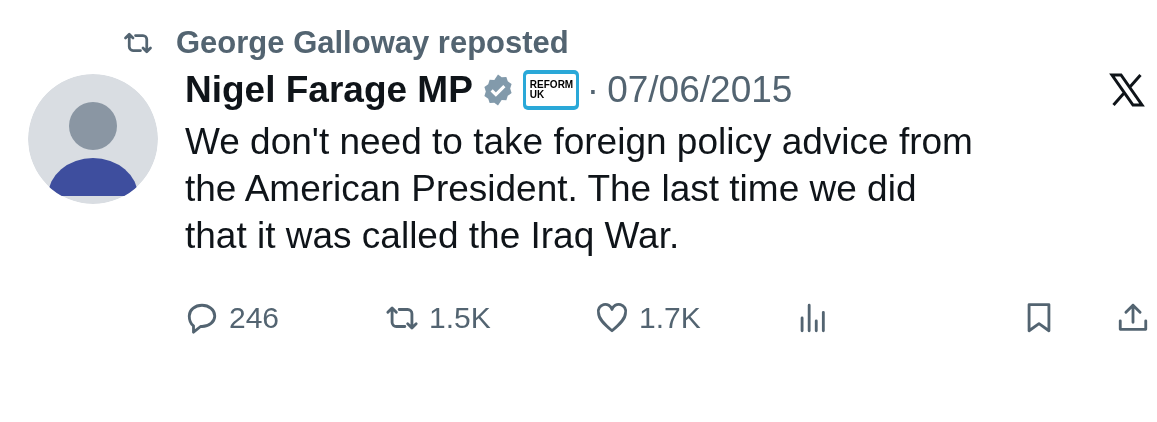 The width and height of the screenshot is (1157, 422). What do you see at coordinates (433, 236) in the screenshot?
I see `post-text-line: that it was called the Iraq War.` at bounding box center [433, 236].